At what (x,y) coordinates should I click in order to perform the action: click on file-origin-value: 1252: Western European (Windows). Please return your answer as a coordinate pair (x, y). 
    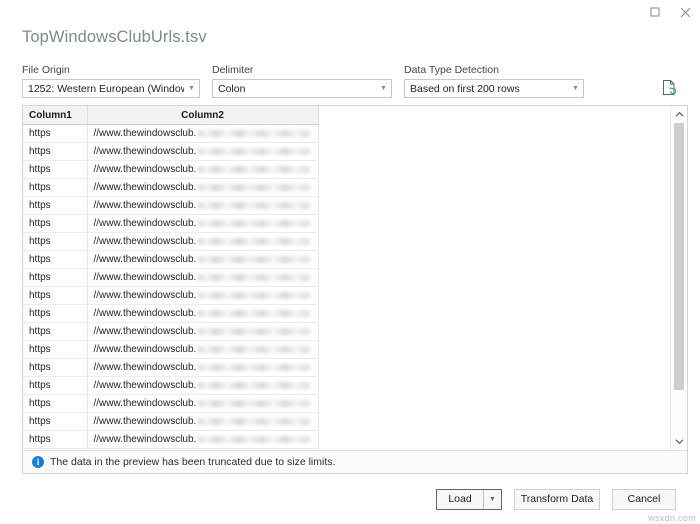
    Looking at the image, I should click on (106, 88).